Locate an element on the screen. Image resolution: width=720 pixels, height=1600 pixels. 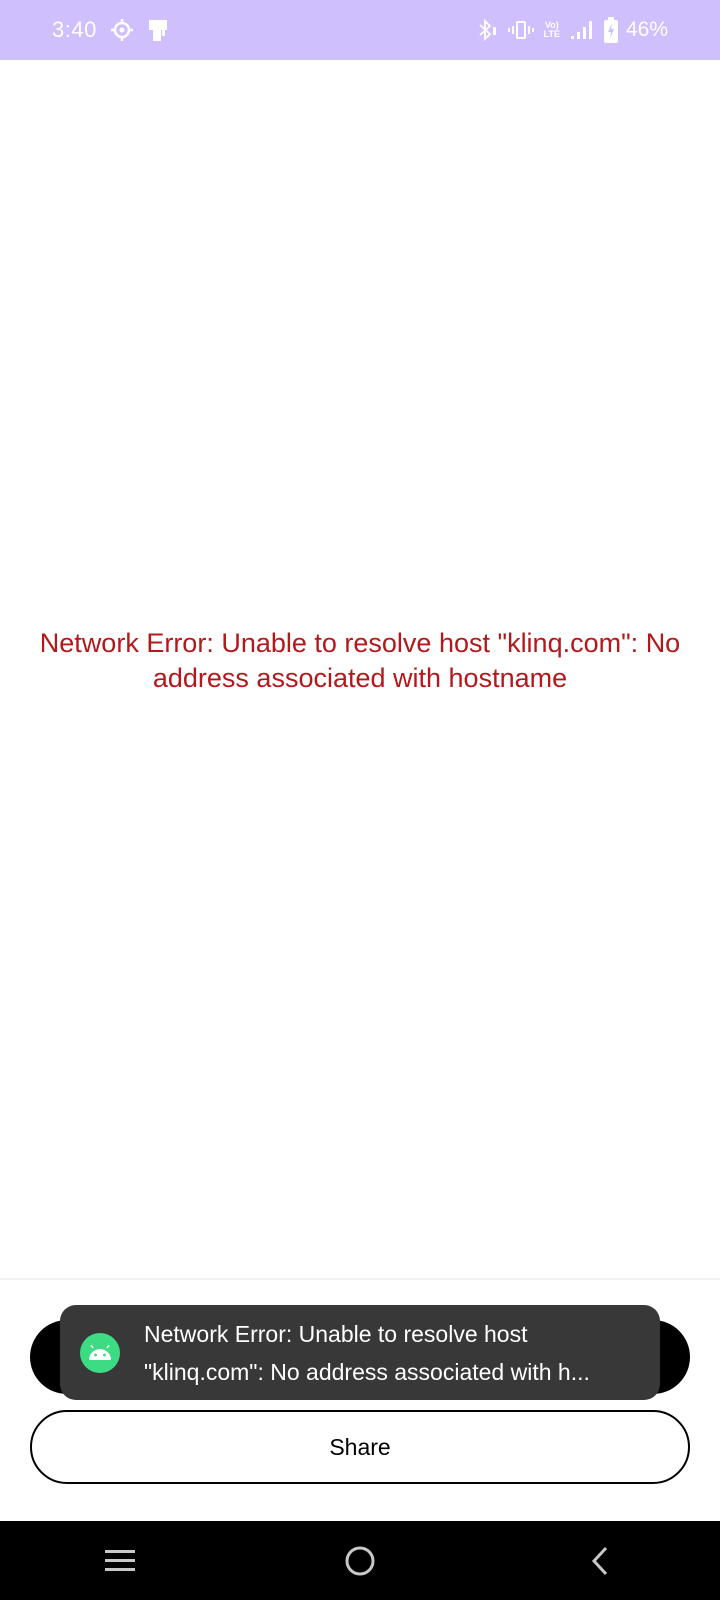
status-bar-left: 3:40 is located at coordinates (110, 30).